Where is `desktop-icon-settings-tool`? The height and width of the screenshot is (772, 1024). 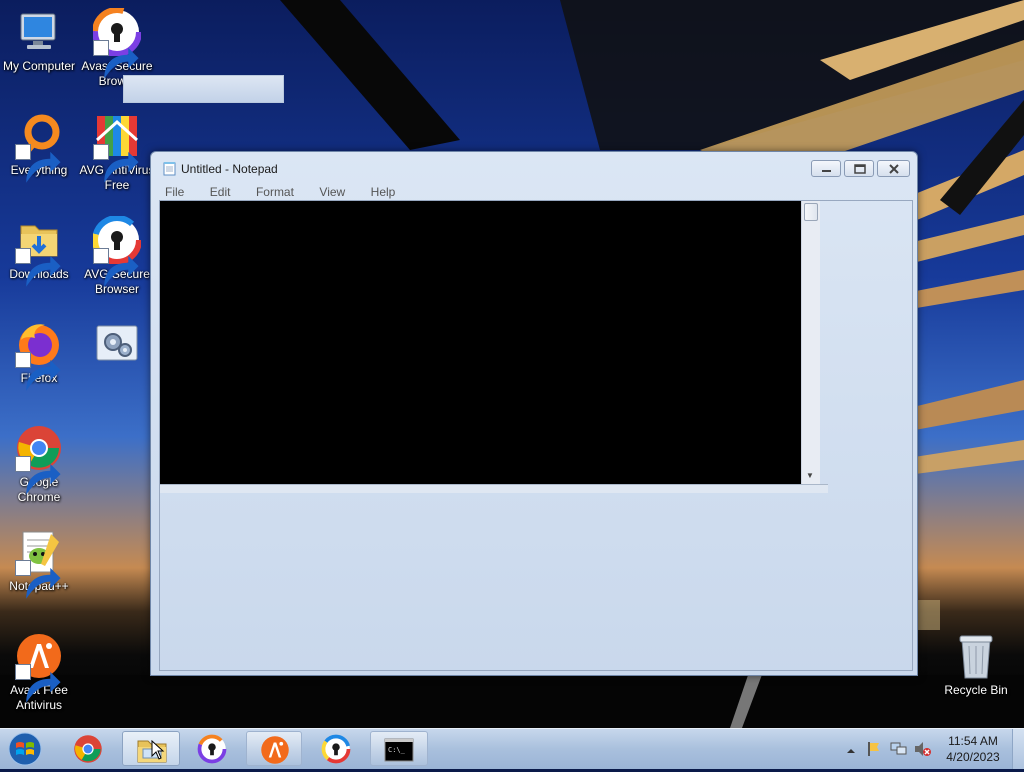
desktop-icon-settings-tool is located at coordinates (117, 345).